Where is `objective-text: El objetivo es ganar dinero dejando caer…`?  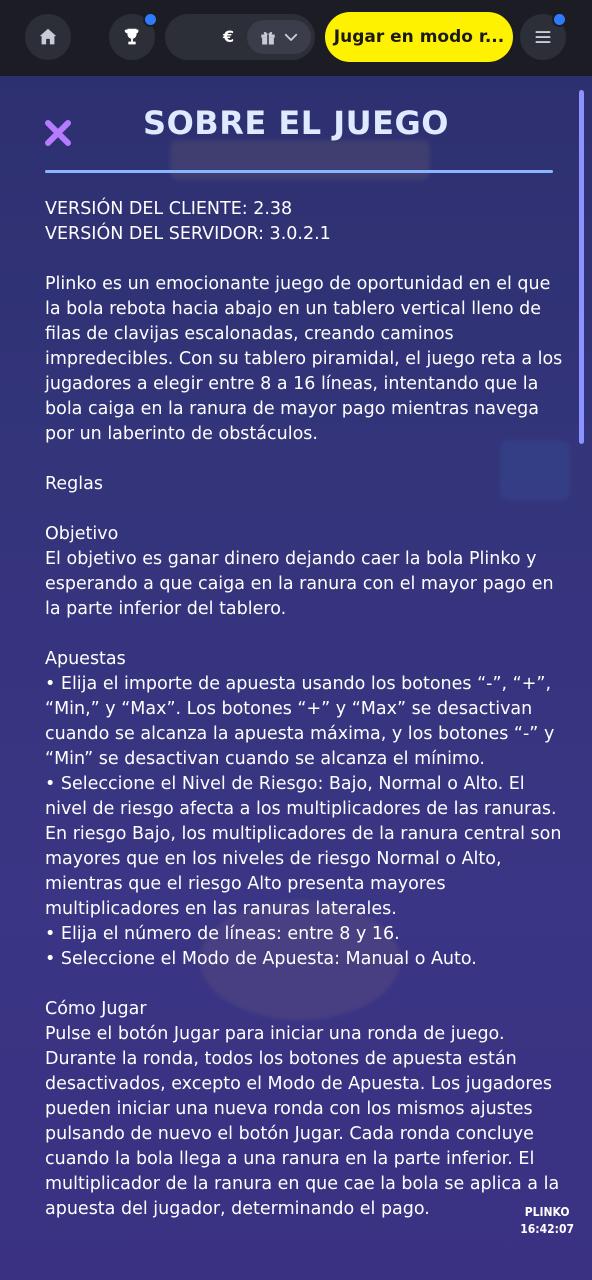 objective-text: El objetivo es ganar dinero dejando caer… is located at coordinates (299, 584).